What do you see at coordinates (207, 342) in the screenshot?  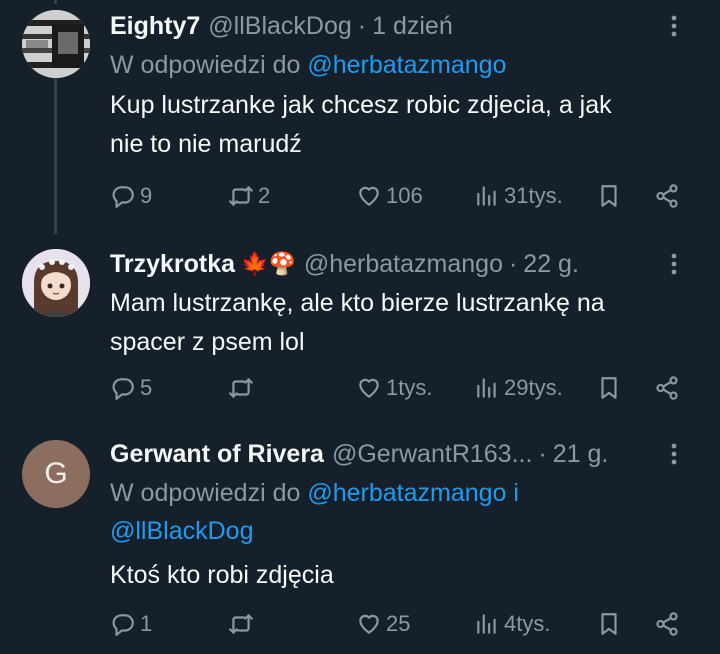 I see `tweet-text-line: spacer z psem lol` at bounding box center [207, 342].